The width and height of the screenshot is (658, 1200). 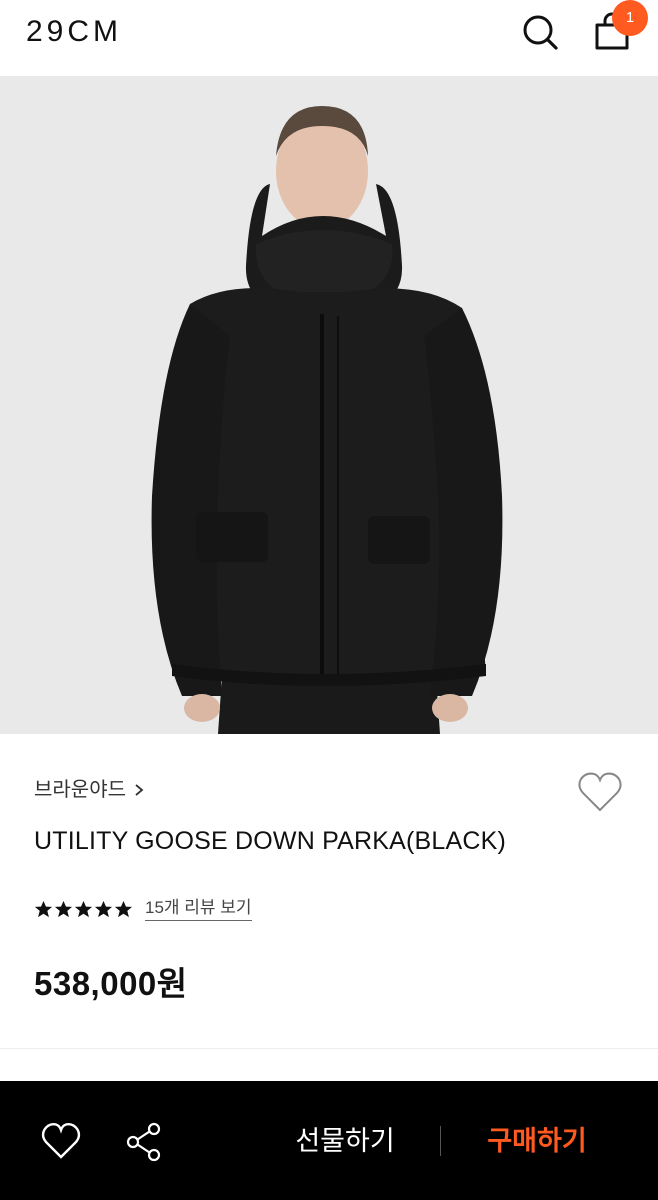 What do you see at coordinates (537, 1141) in the screenshot?
I see `buy-button: 구매하기` at bounding box center [537, 1141].